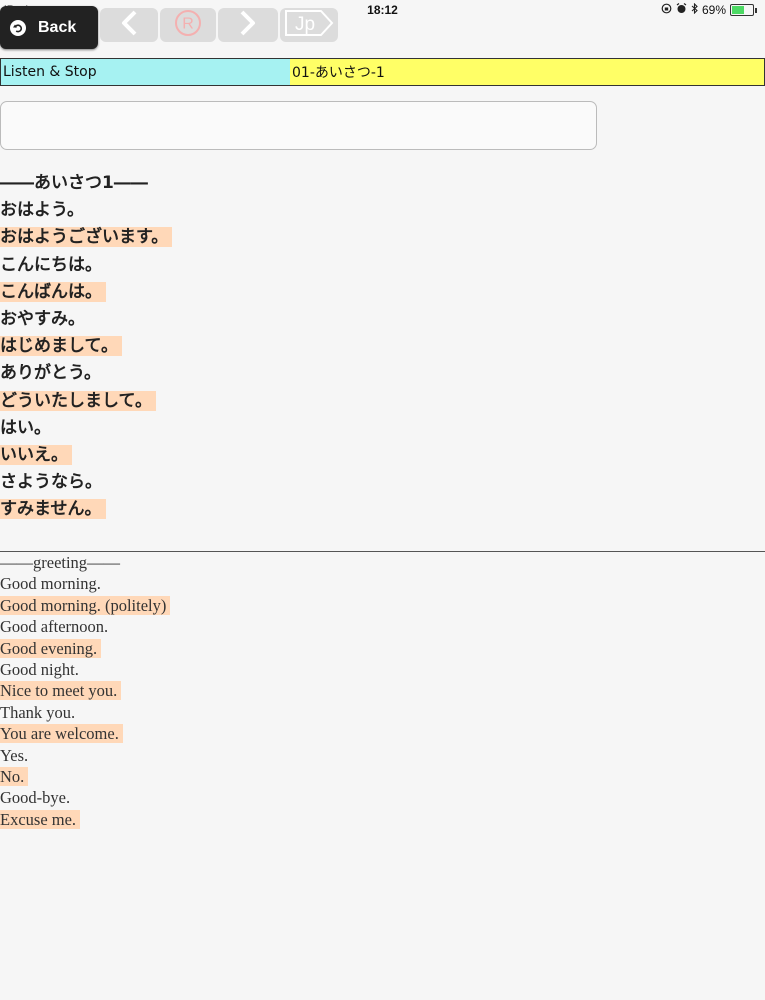 This screenshot has width=765, height=1000. What do you see at coordinates (382, 319) in the screenshot?
I see `jp-line-item: おやすみ。` at bounding box center [382, 319].